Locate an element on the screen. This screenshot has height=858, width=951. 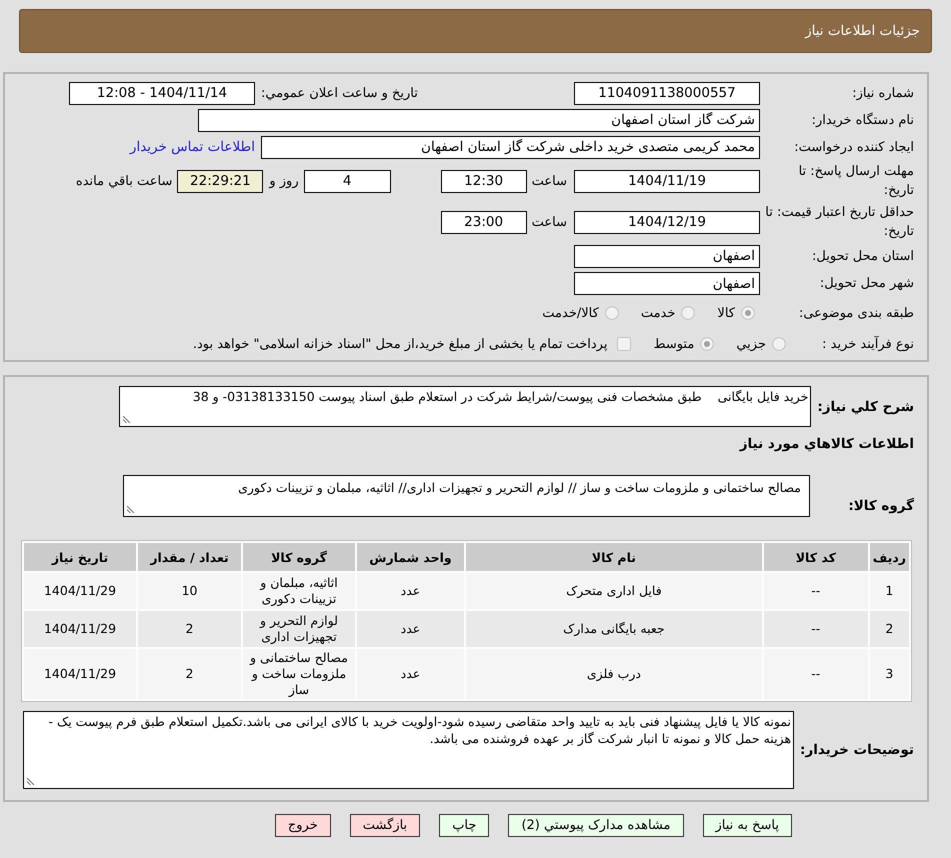
field-label: شهر محل تحویل: is located at coordinates (866, 284).